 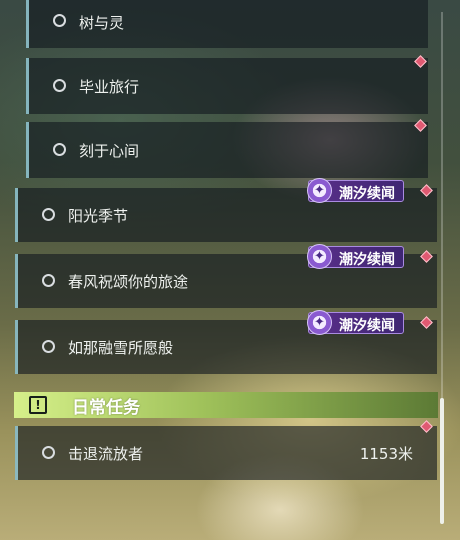 I want to click on scrollbar-thumb, so click(x=442, y=461).